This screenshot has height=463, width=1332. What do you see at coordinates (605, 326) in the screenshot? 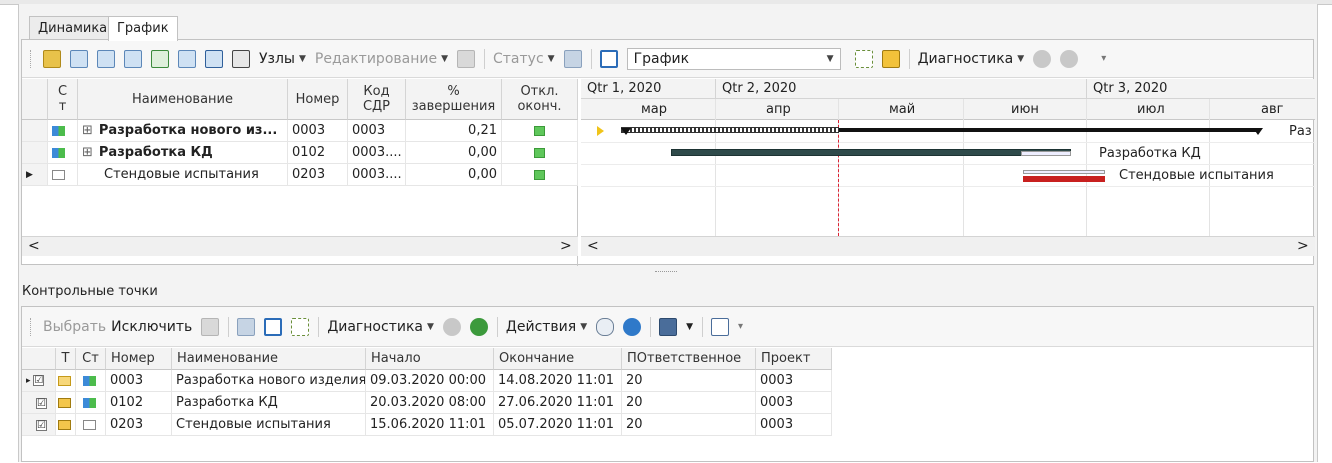
I see `link-icon` at bounding box center [605, 326].